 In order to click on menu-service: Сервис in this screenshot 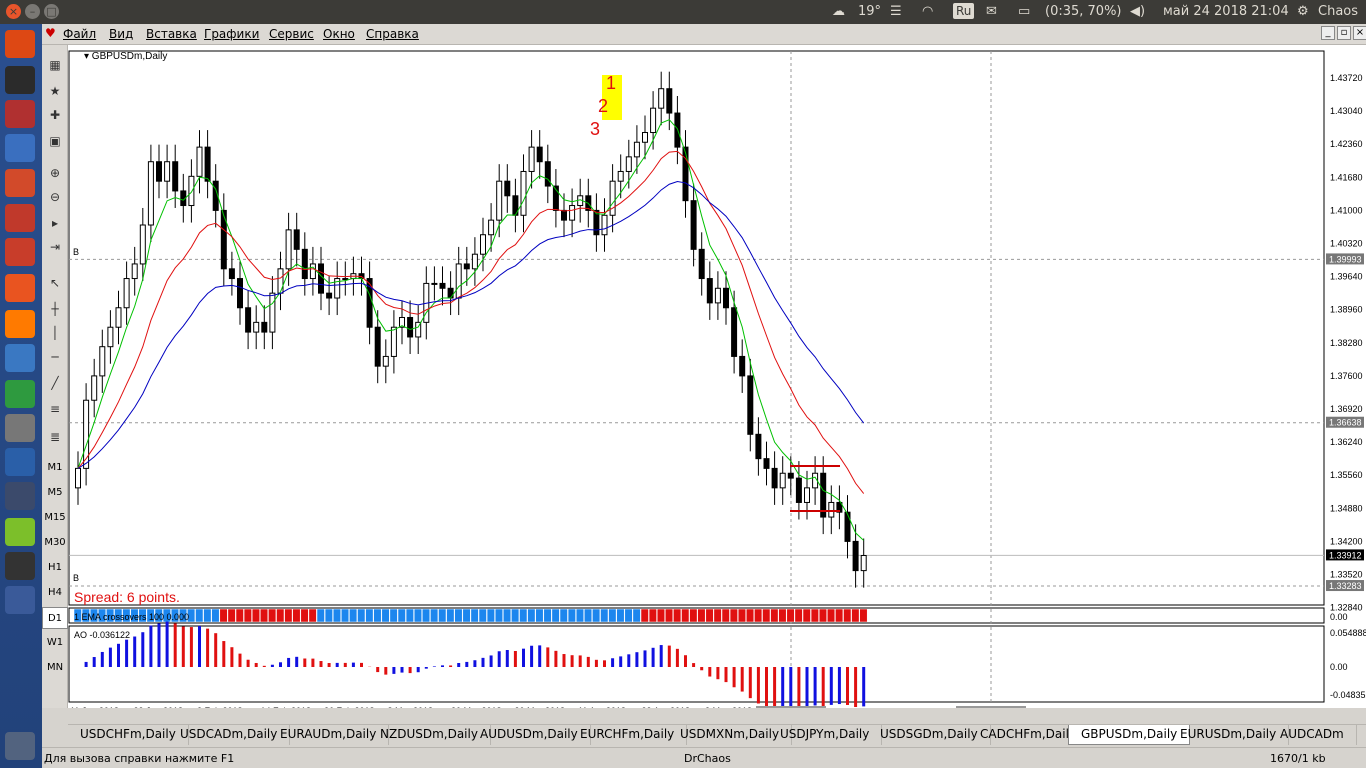, I will do `click(291, 34)`.